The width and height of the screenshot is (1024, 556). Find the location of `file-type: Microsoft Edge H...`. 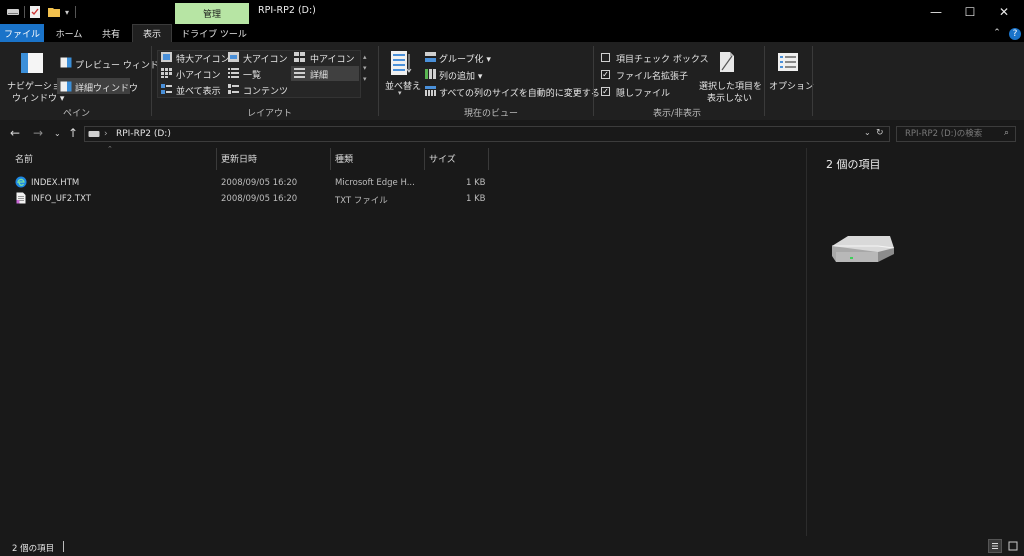

file-type: Microsoft Edge H... is located at coordinates (375, 183).